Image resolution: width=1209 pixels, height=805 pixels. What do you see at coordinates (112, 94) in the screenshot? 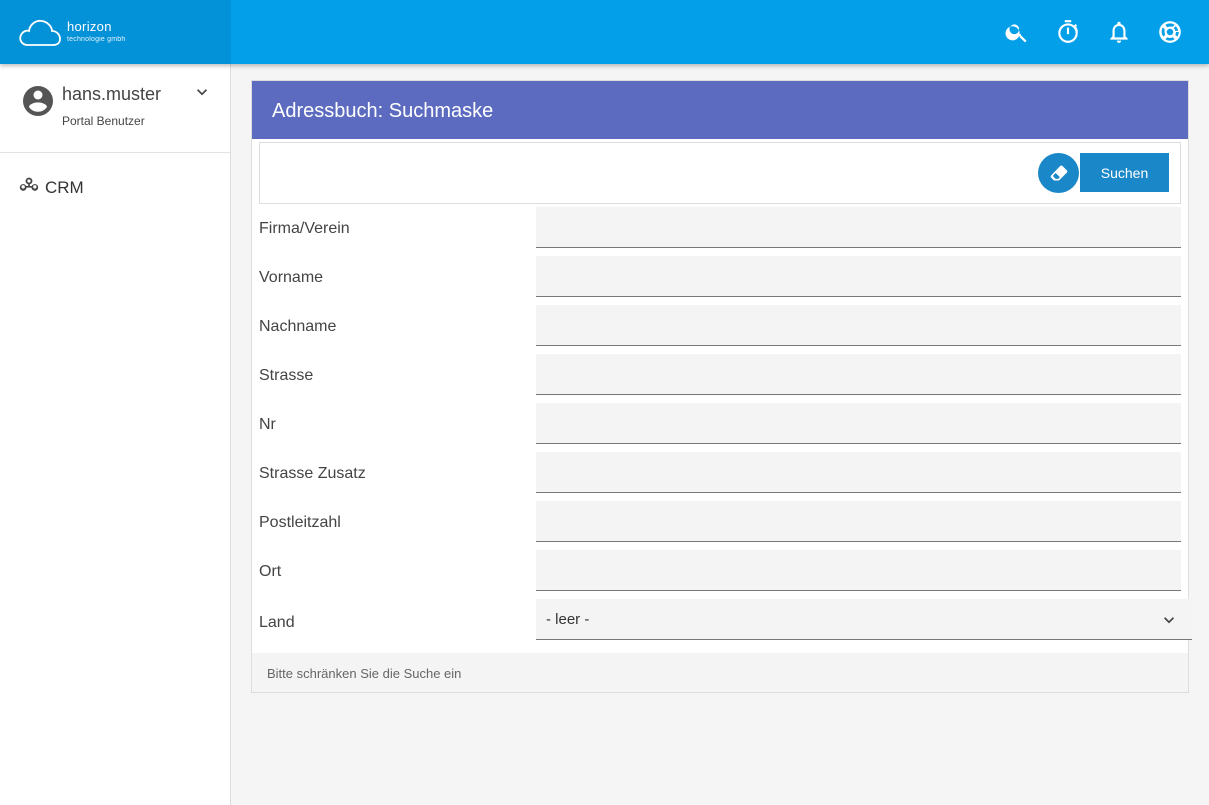
I see `user-name: hans.muster` at bounding box center [112, 94].